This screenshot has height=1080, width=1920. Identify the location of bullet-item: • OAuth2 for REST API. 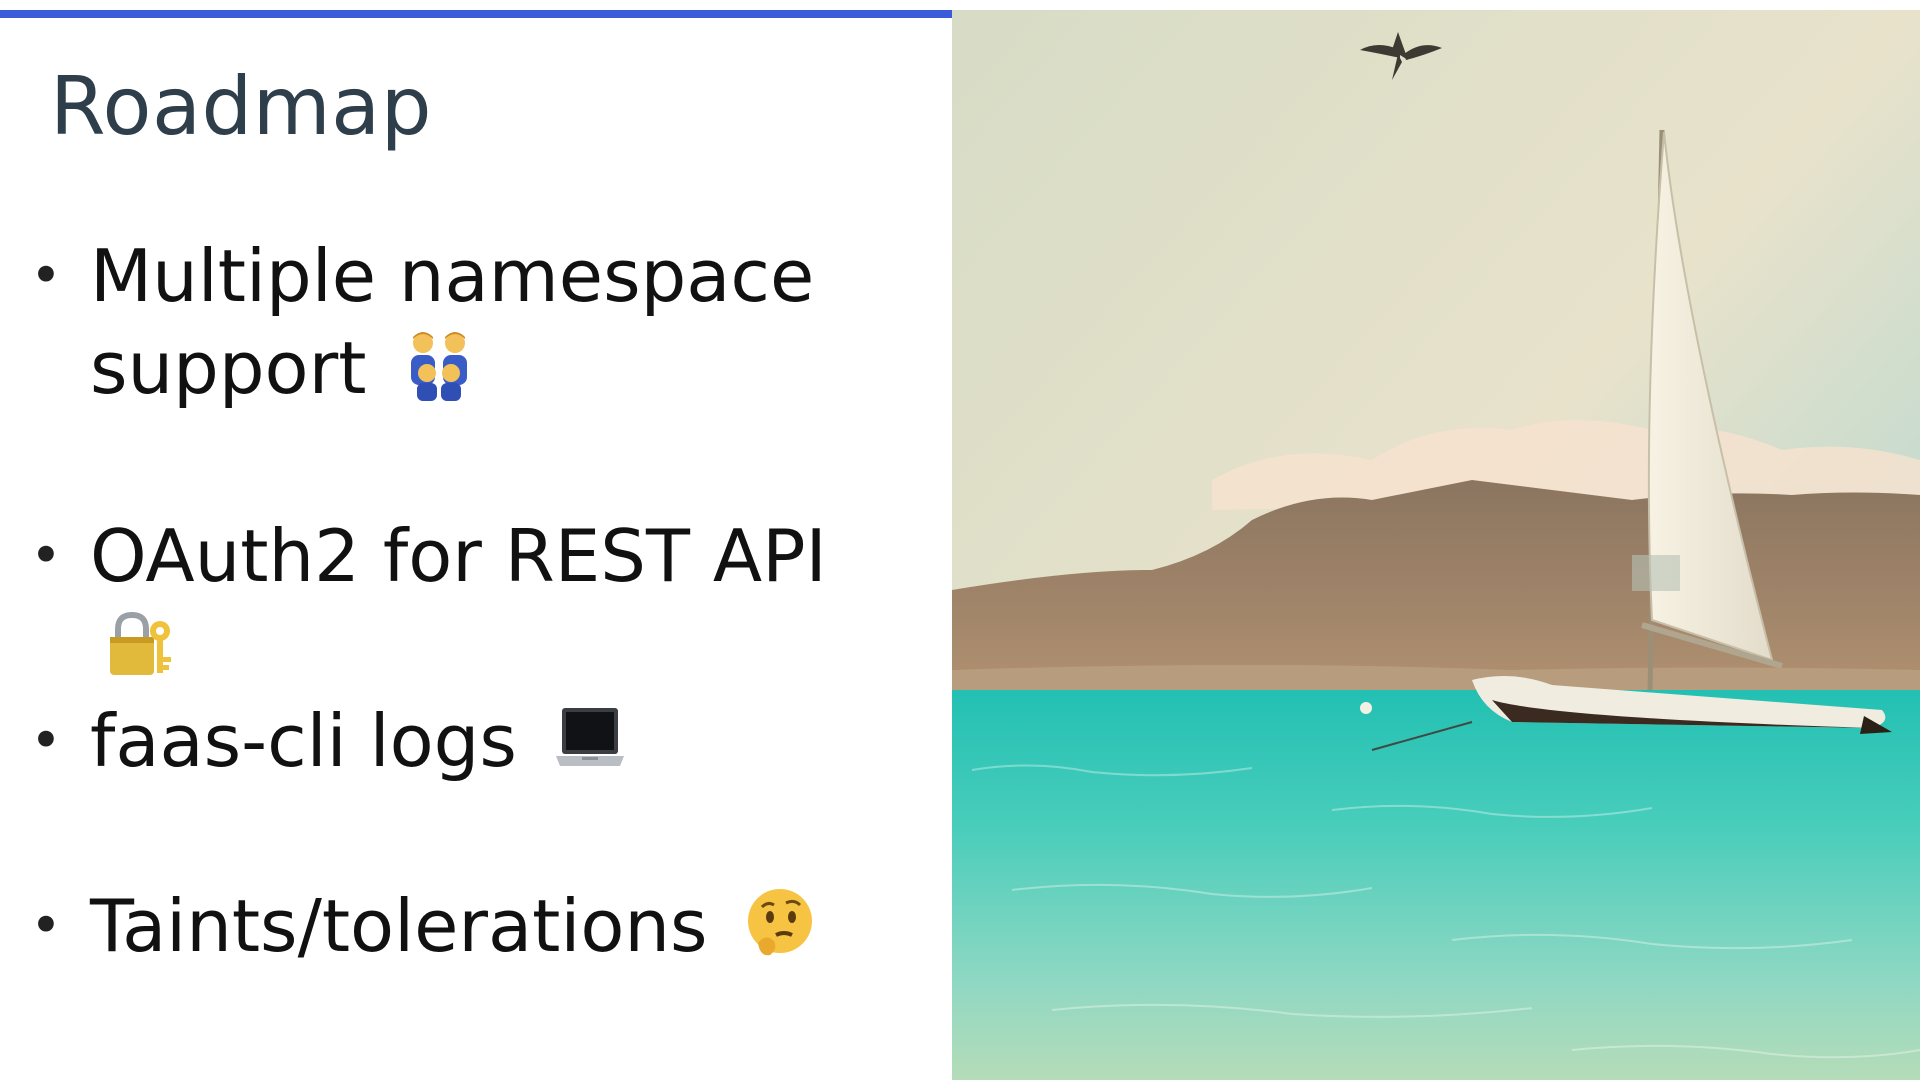
(450, 602).